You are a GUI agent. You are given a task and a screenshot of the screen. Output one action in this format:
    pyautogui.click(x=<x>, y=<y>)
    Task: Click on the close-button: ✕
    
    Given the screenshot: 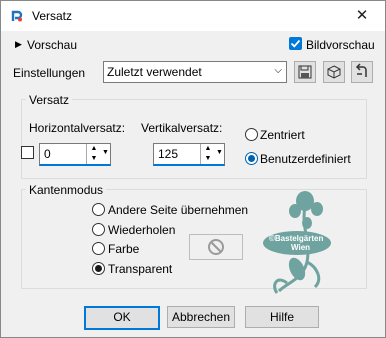 What is the action you would take?
    pyautogui.click(x=362, y=16)
    